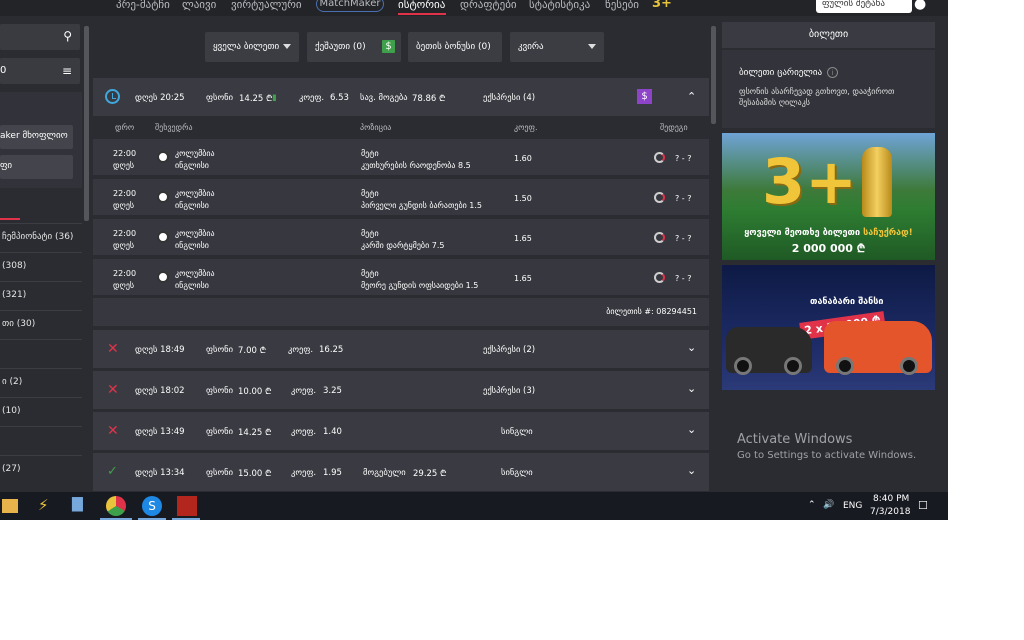  I want to click on history-stake: 14.25 ₾, so click(255, 433).